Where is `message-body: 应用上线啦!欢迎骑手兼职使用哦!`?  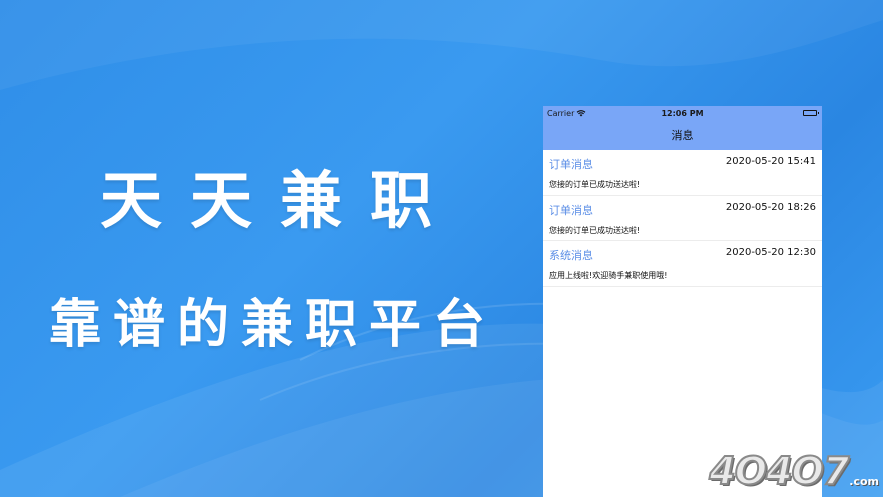 message-body: 应用上线啦!欢迎骑手兼职使用哦! is located at coordinates (608, 275).